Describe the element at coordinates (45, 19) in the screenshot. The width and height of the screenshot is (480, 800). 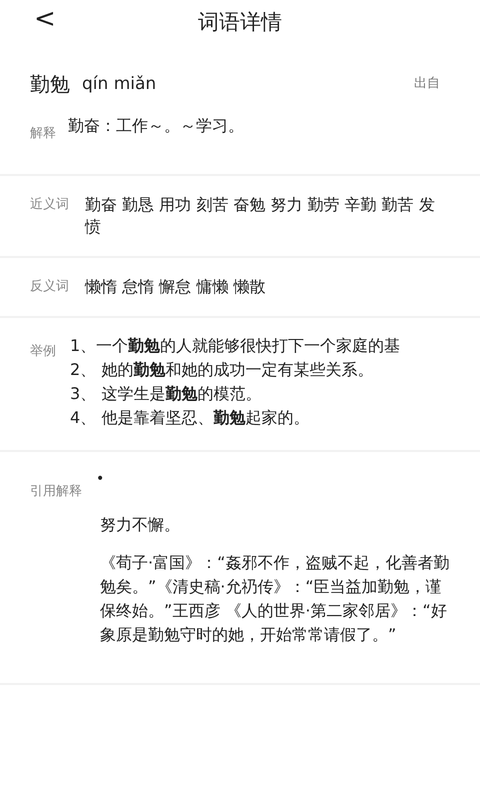
I see `back-button: <` at that location.